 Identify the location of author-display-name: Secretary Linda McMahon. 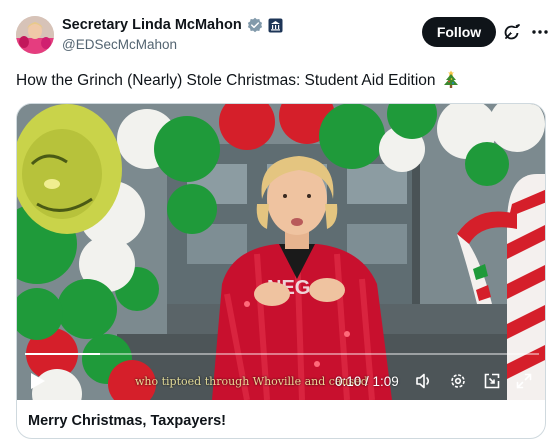
(152, 25).